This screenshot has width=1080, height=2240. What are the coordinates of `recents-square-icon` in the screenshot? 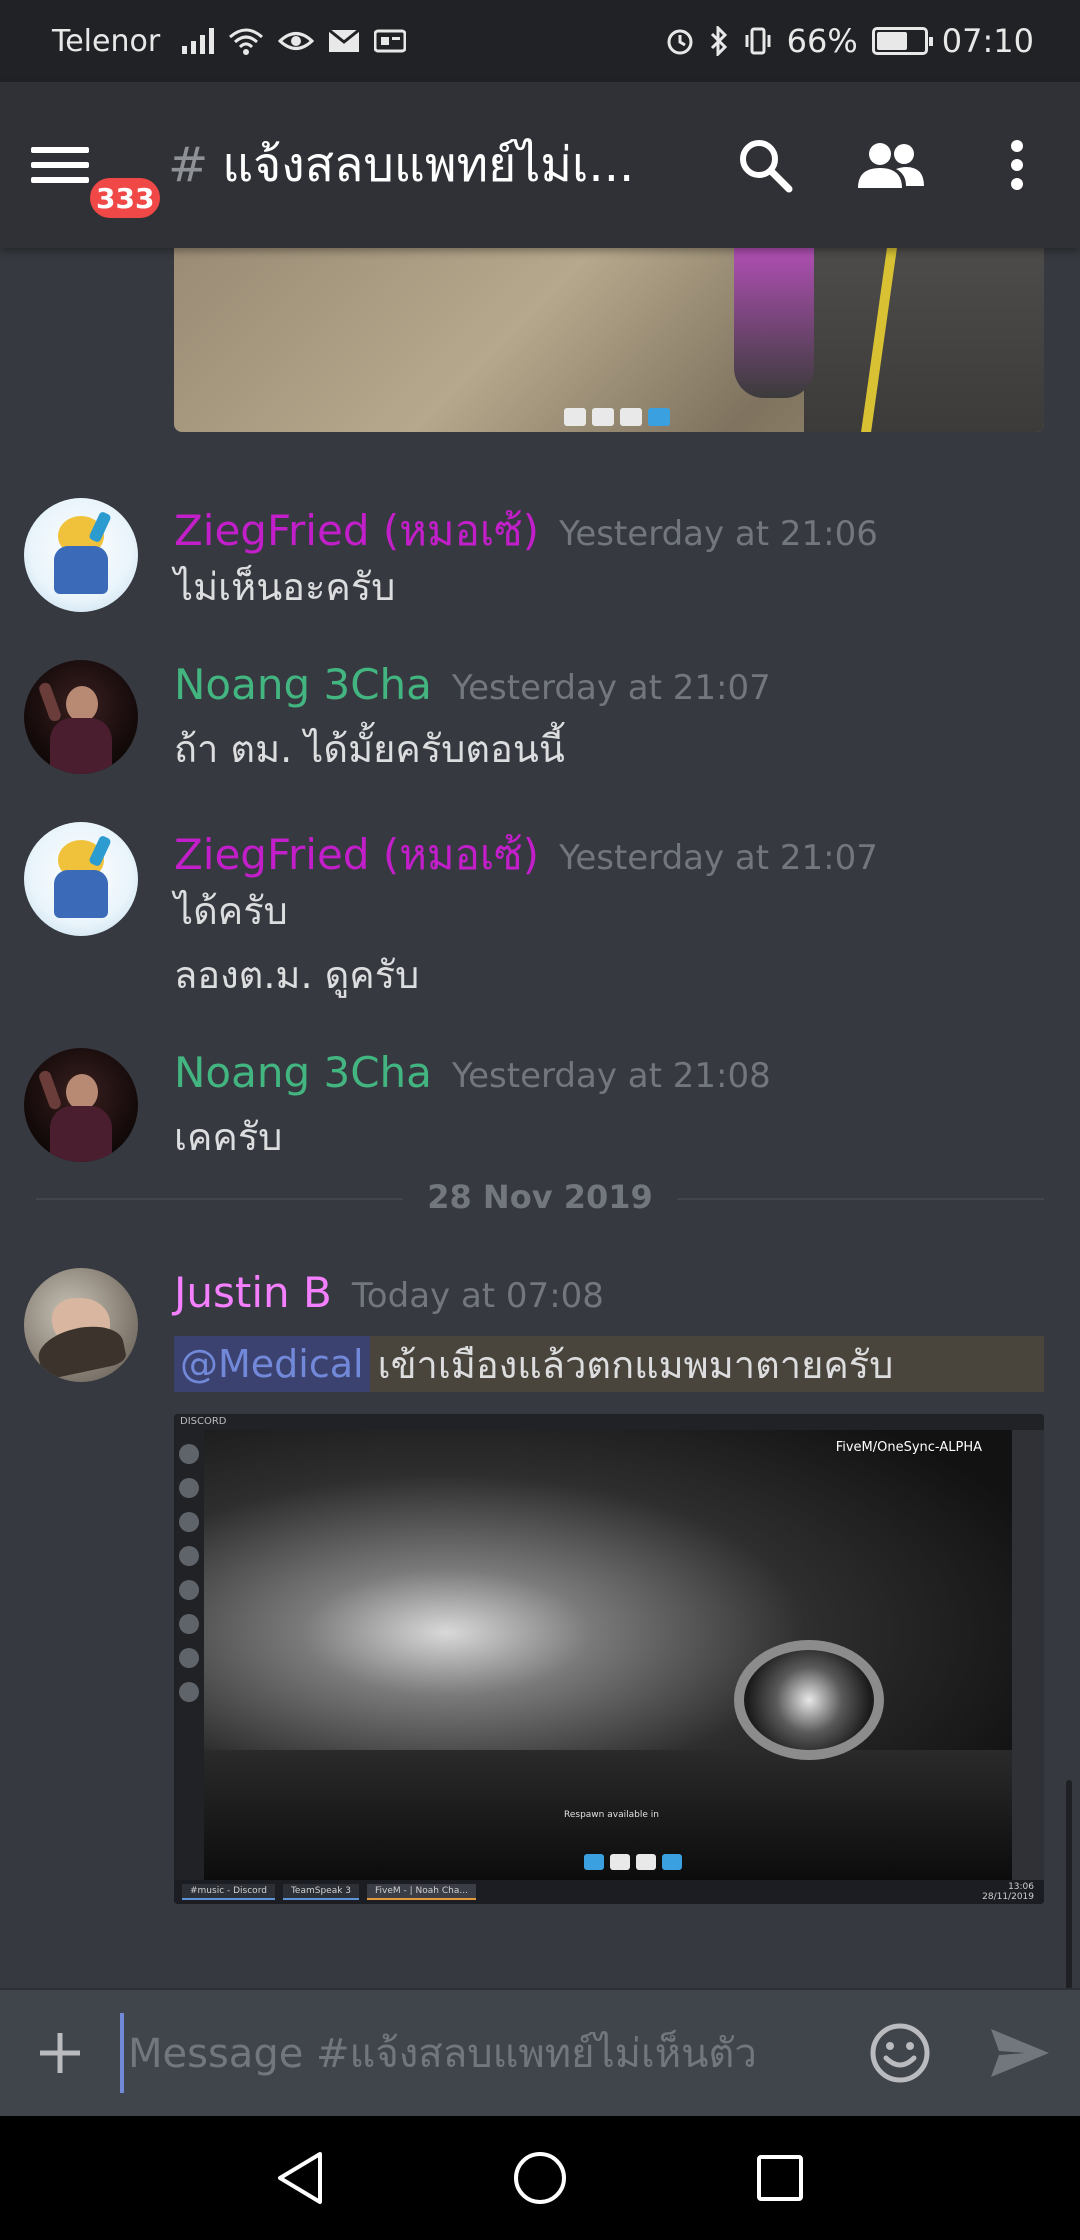 It's located at (780, 2178).